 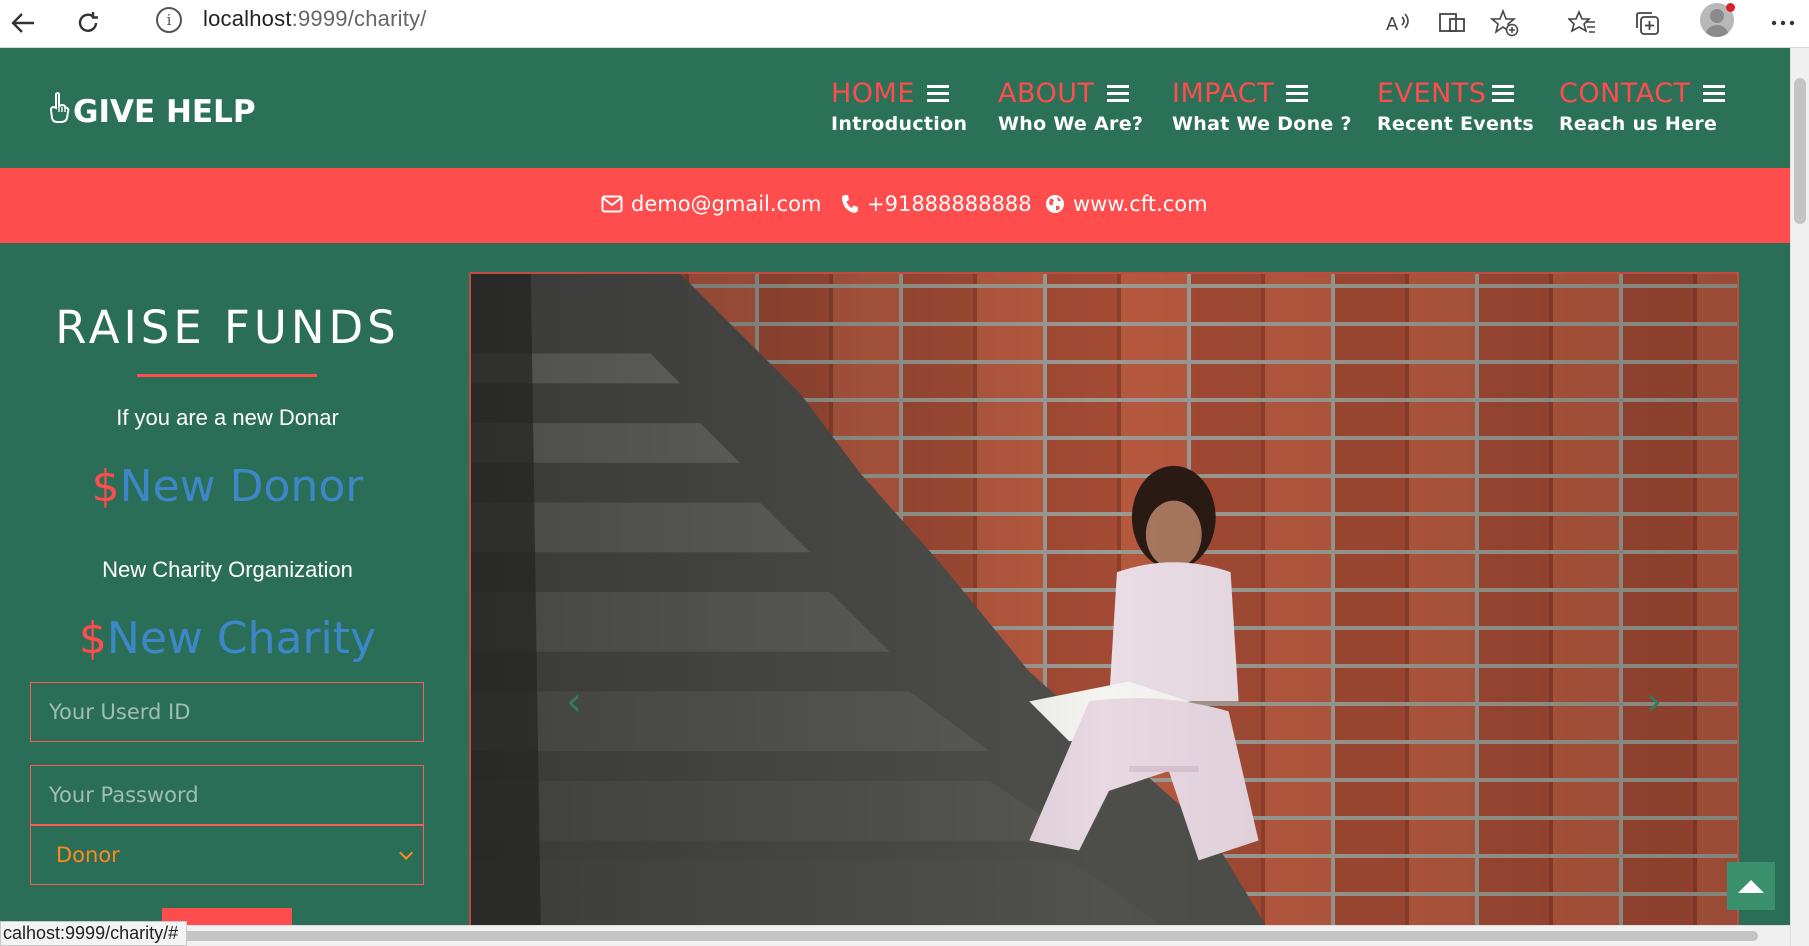 I want to click on horizontal-scrollbar, so click(x=895, y=935).